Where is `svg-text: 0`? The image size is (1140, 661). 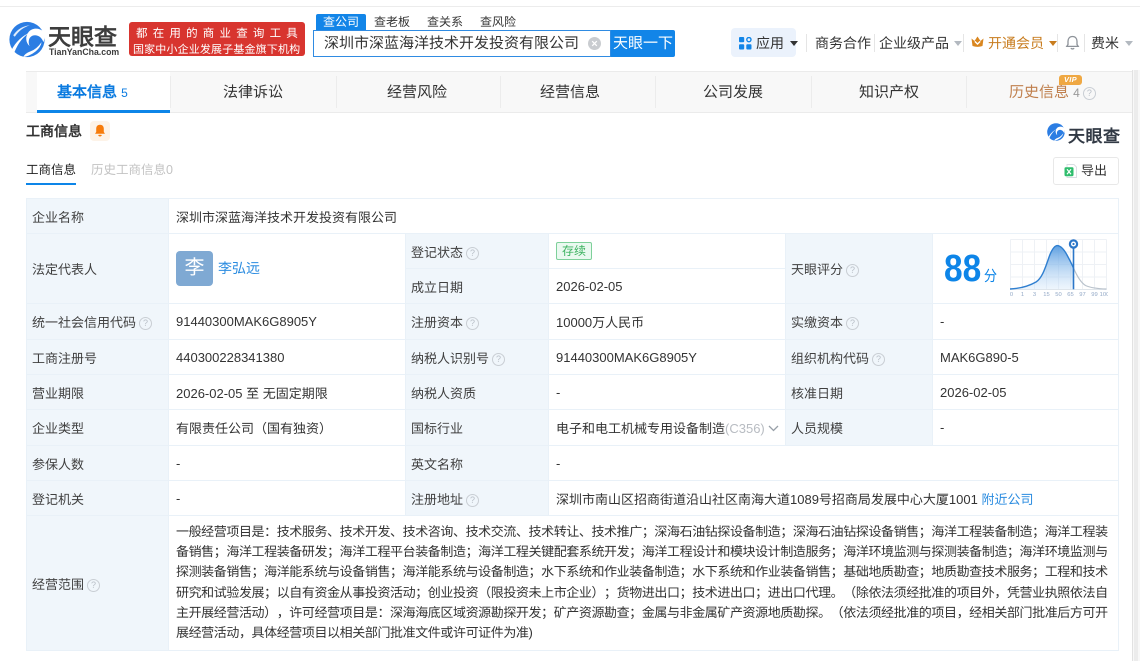
svg-text: 0 is located at coordinates (1011, 294).